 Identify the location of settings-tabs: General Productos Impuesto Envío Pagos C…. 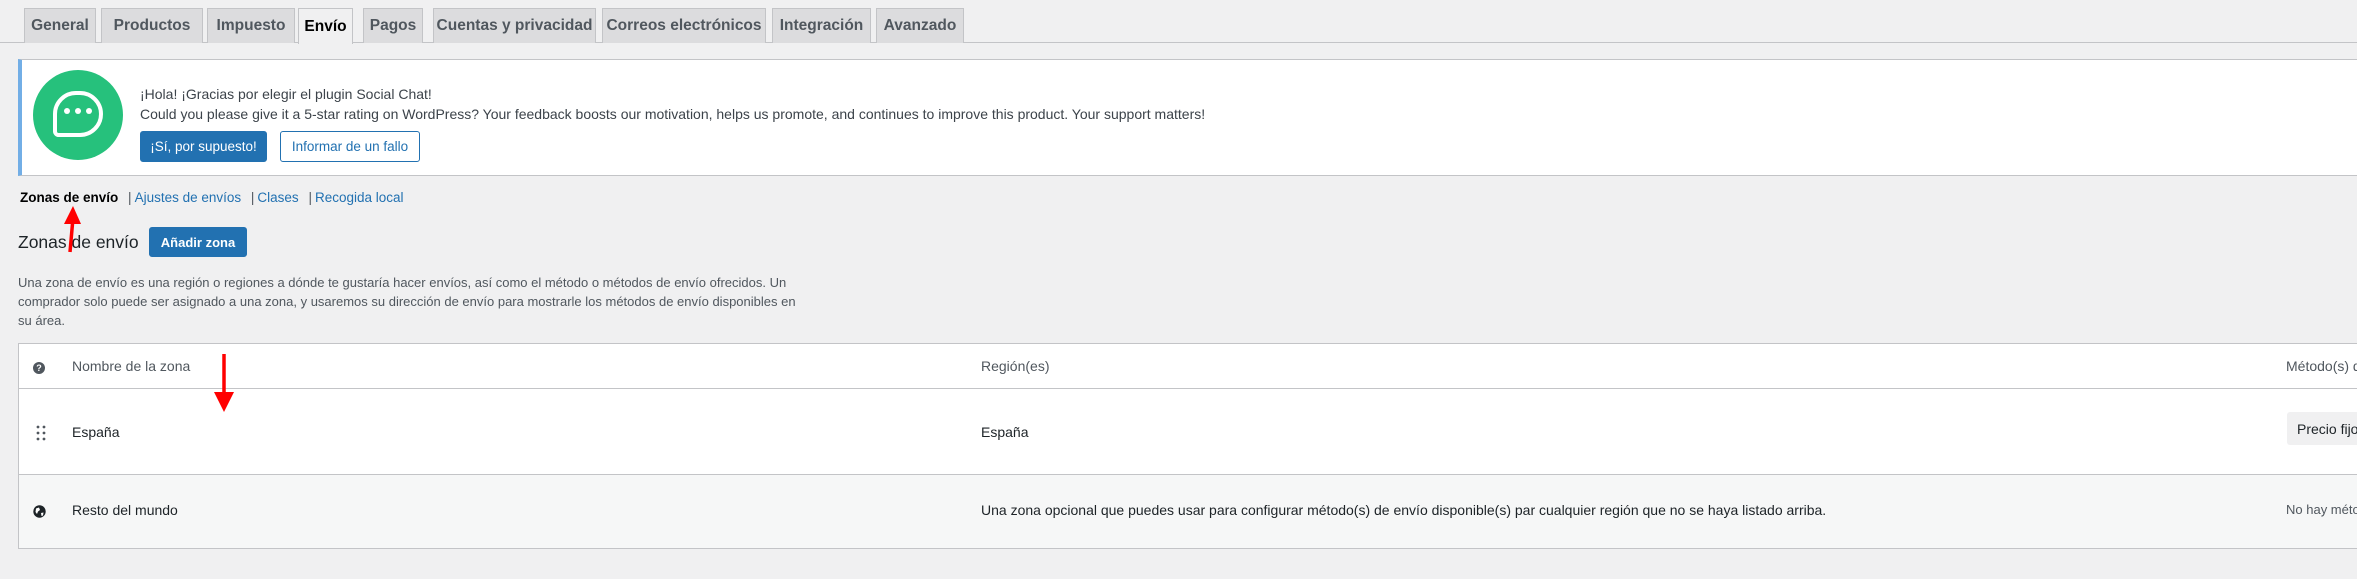
(1178, 22).